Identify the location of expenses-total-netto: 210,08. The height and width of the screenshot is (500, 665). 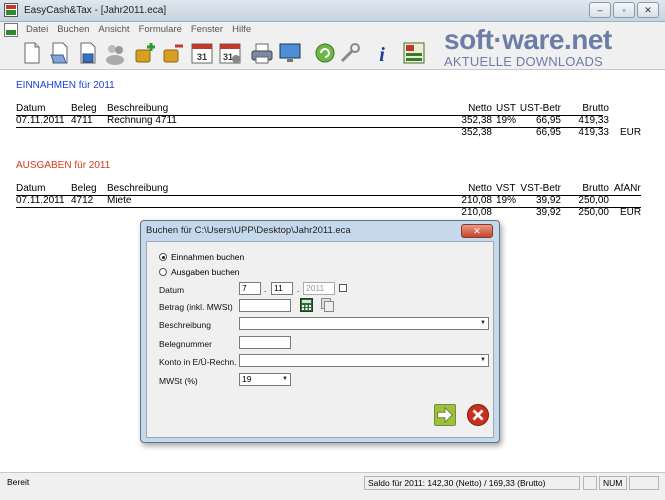
(476, 212).